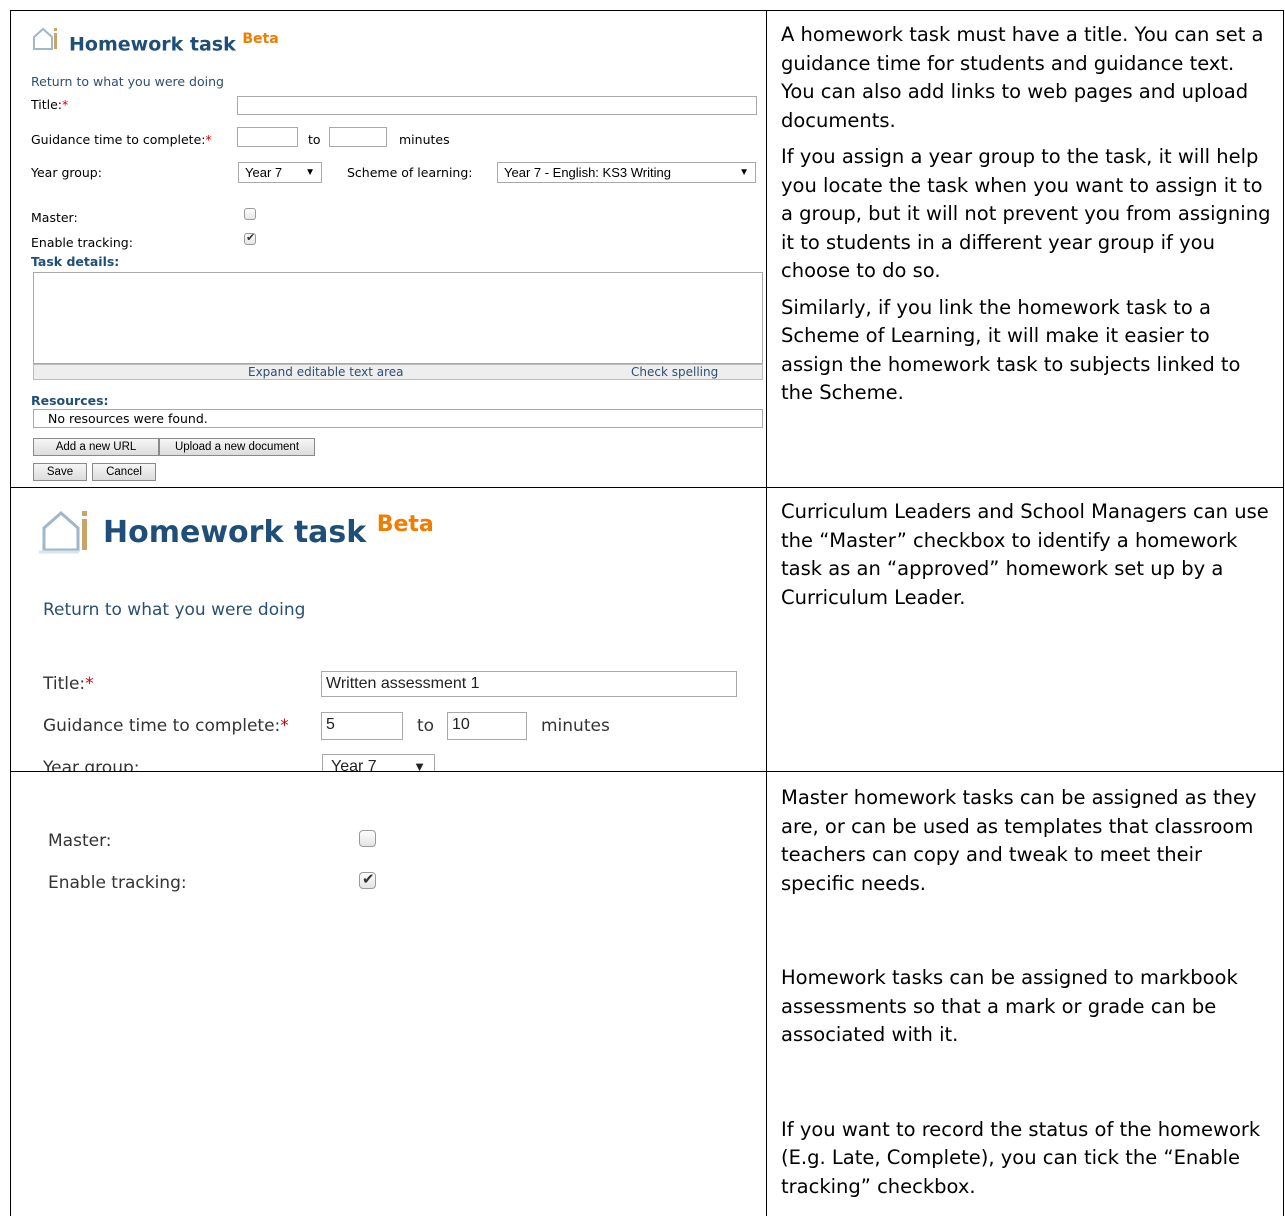  I want to click on save-button: Save, so click(60, 472).